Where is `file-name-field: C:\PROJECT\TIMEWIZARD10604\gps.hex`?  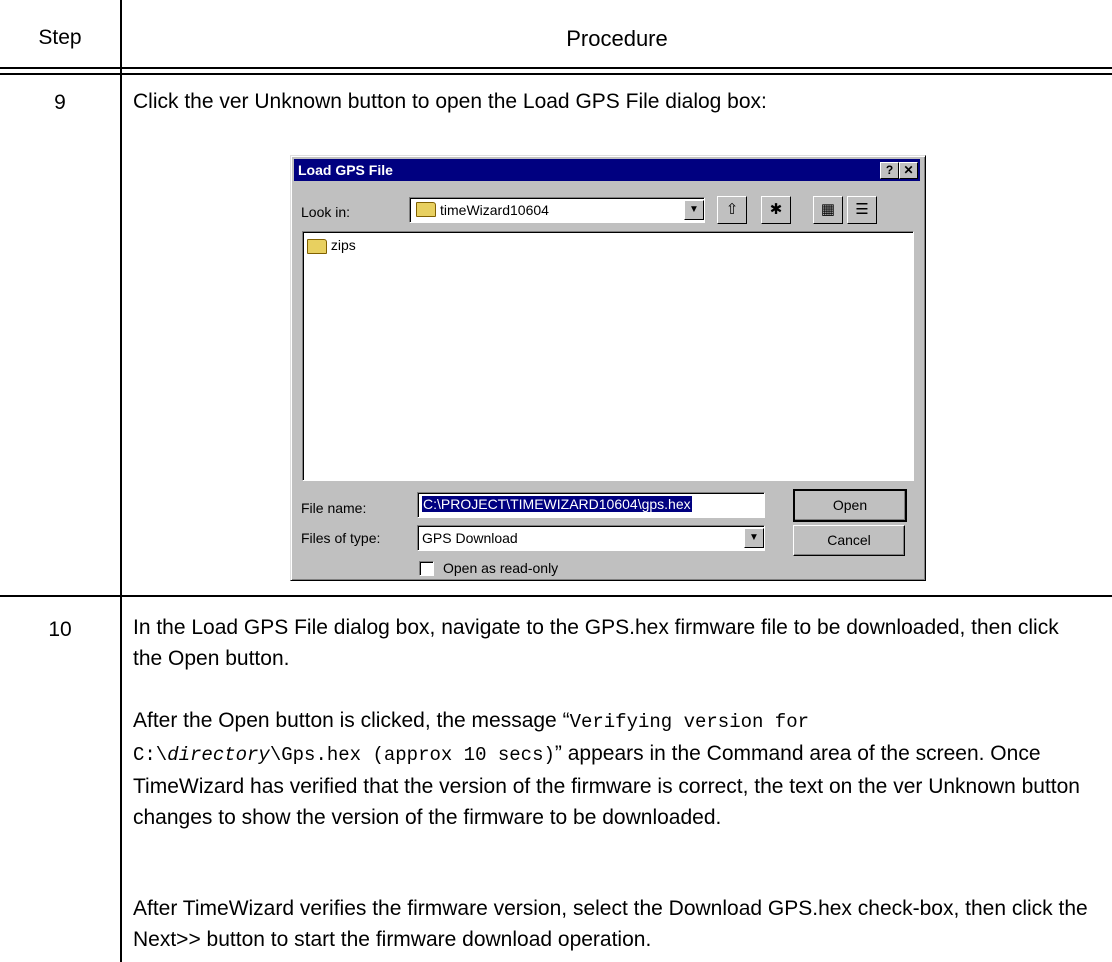 file-name-field: C:\PROJECT\TIMEWIZARD10604\gps.hex is located at coordinates (591, 505).